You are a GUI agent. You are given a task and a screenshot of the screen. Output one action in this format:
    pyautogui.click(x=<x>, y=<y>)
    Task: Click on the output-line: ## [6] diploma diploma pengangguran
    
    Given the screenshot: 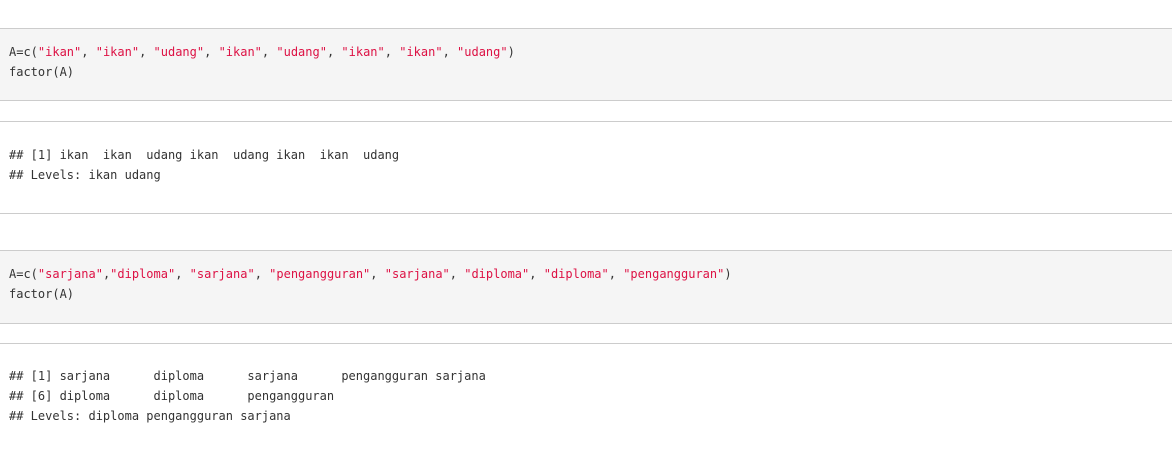 What is the action you would take?
    pyautogui.click(x=172, y=396)
    